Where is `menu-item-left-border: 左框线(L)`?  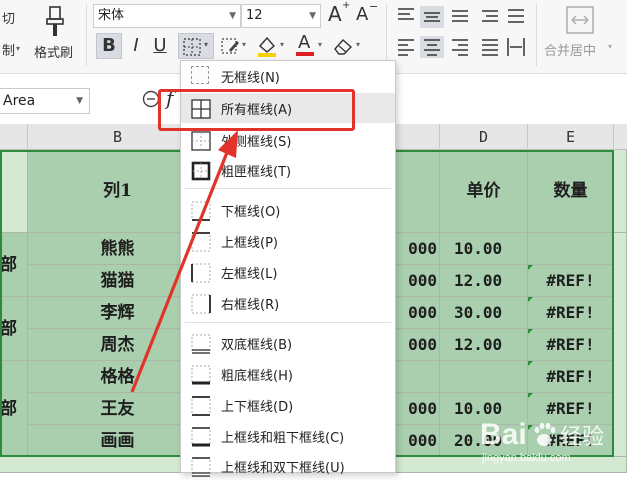
menu-item-left-border: 左框线(L) is located at coordinates (288, 272).